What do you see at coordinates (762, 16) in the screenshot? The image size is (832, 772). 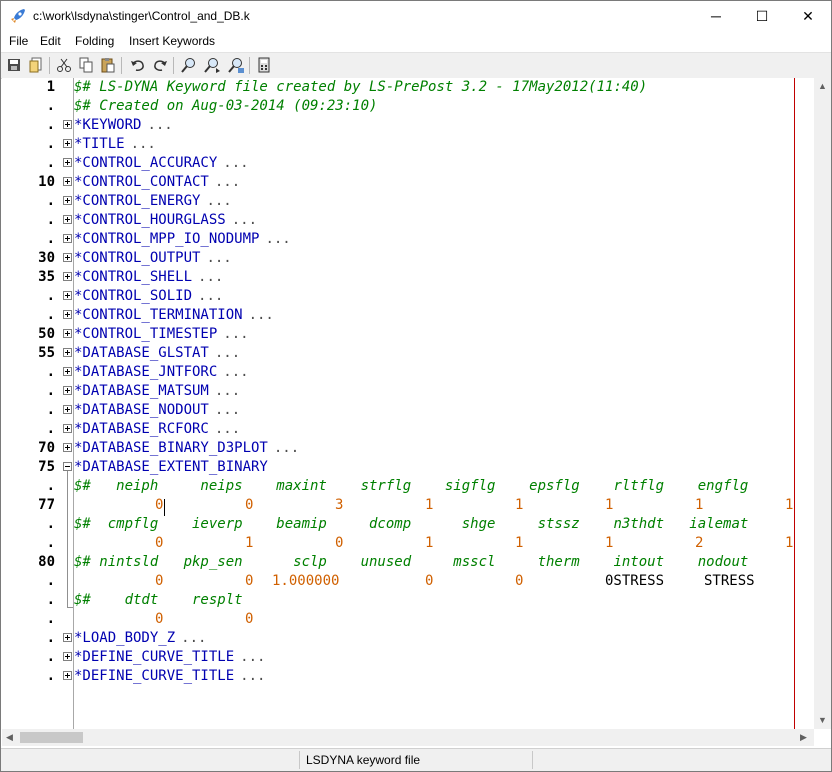 I see `maximize-button: ☐` at bounding box center [762, 16].